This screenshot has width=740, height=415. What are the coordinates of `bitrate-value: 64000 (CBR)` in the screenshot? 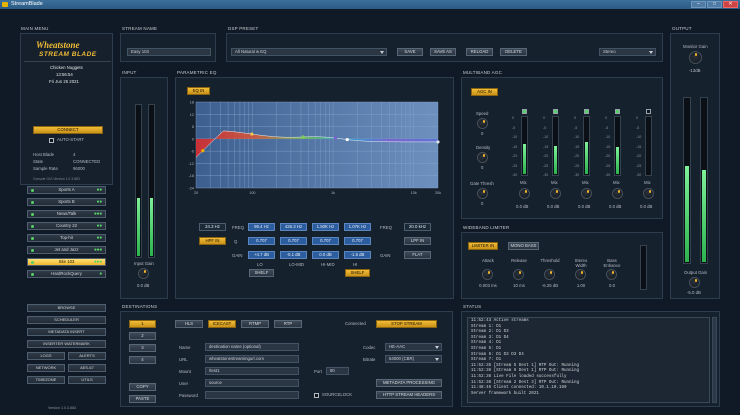 It's located at (402, 358).